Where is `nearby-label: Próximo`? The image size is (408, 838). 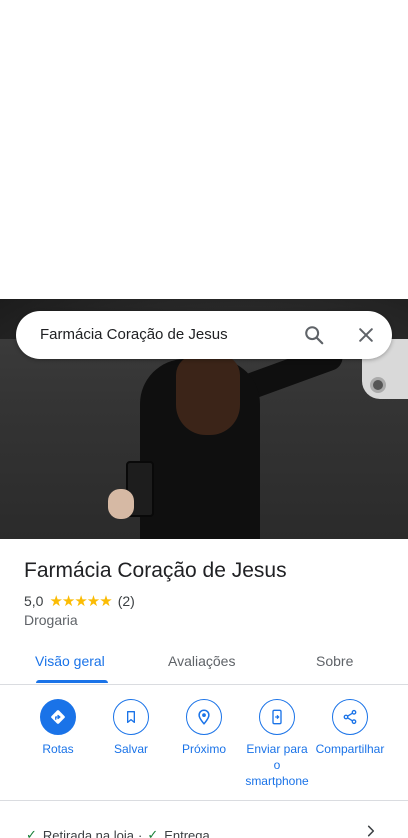
nearby-label: Próximo is located at coordinates (203, 749).